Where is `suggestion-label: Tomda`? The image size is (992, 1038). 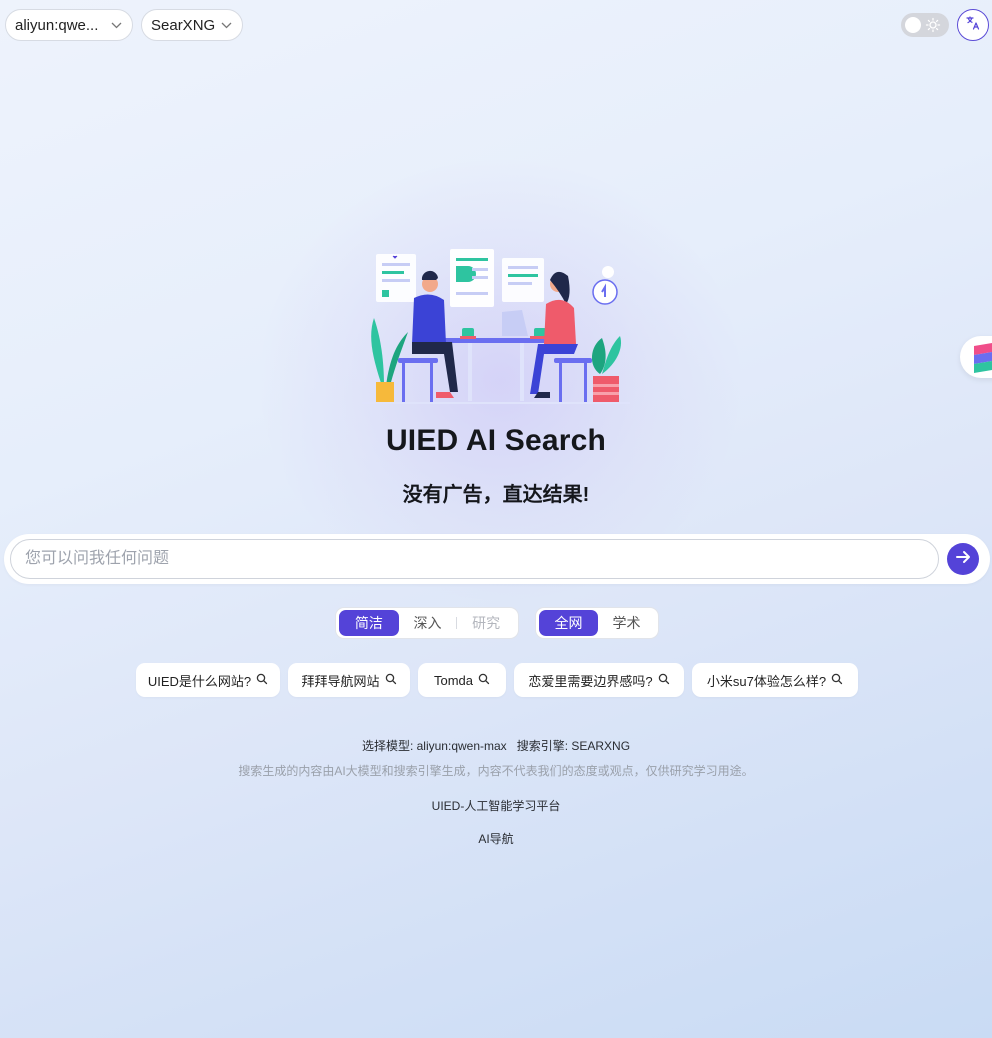 suggestion-label: Tomda is located at coordinates (453, 680).